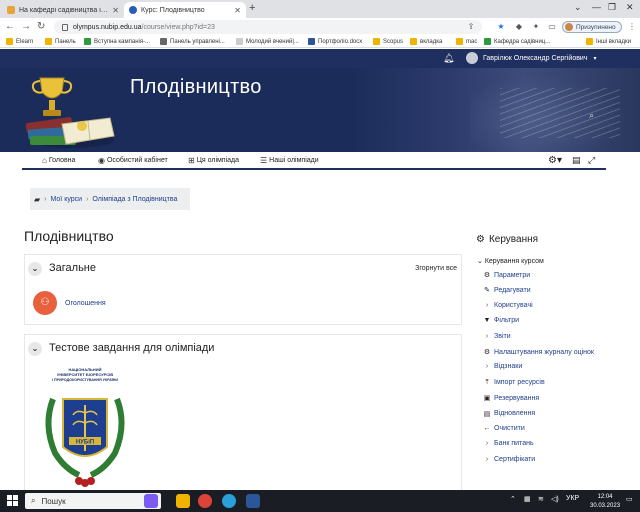  Describe the element at coordinates (527, 499) in the screenshot. I see `network-icon: ▦` at that location.